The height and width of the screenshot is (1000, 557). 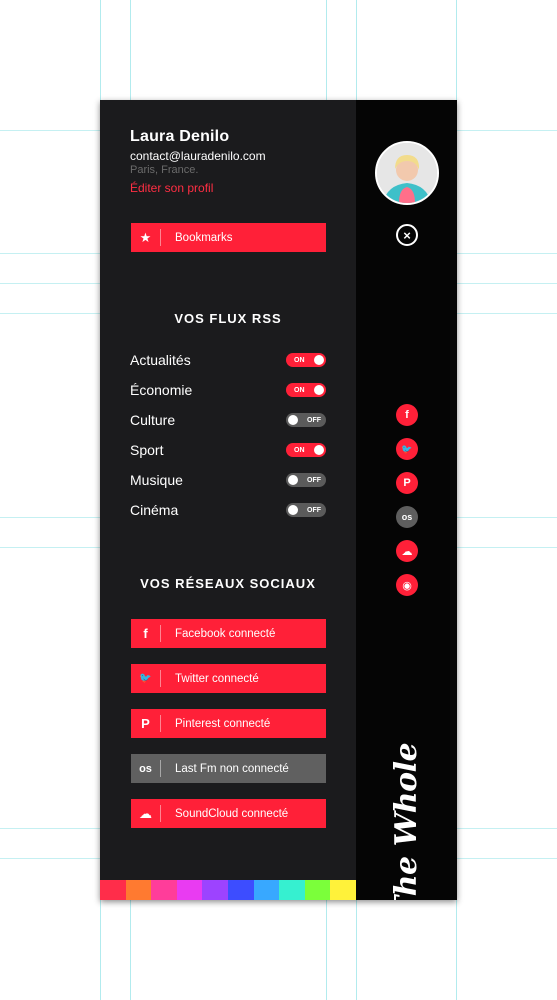 I want to click on brand-text: The Whole, so click(x=407, y=821).